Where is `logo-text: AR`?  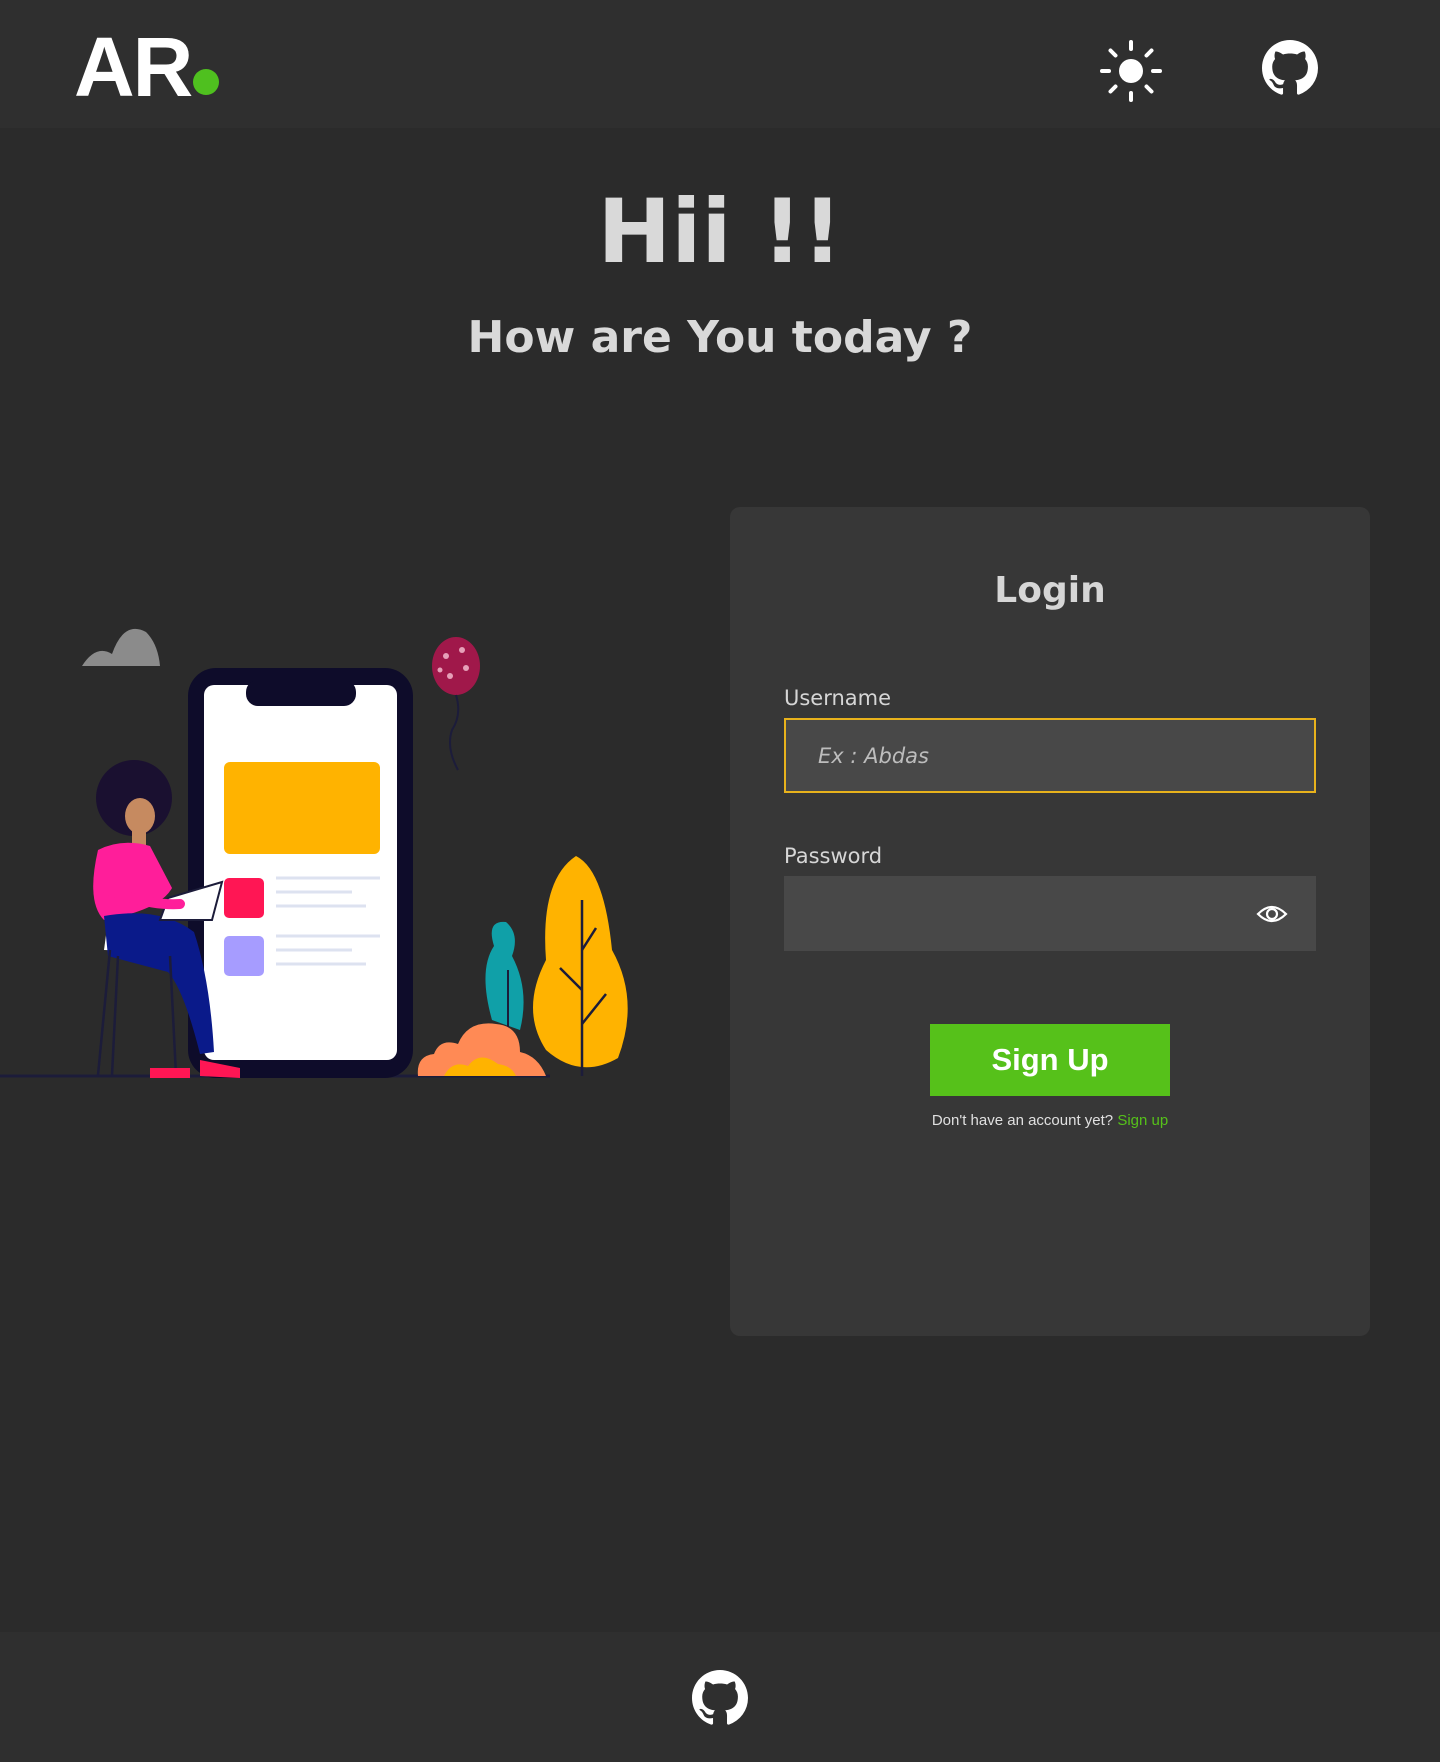
logo-text: AR is located at coordinates (133, 67).